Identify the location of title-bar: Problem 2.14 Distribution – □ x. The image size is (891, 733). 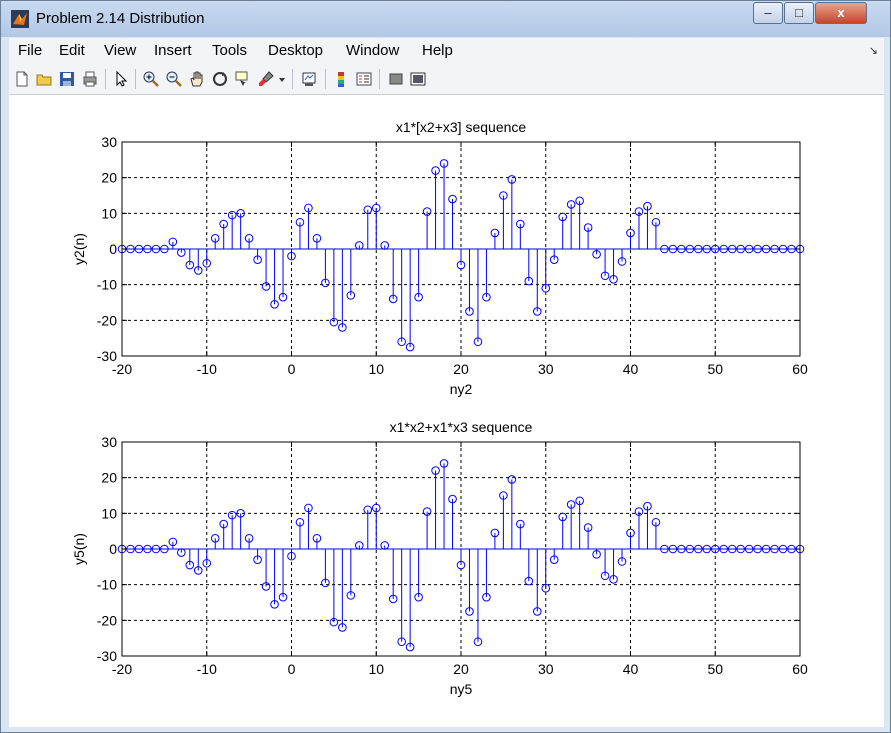
(445, 19).